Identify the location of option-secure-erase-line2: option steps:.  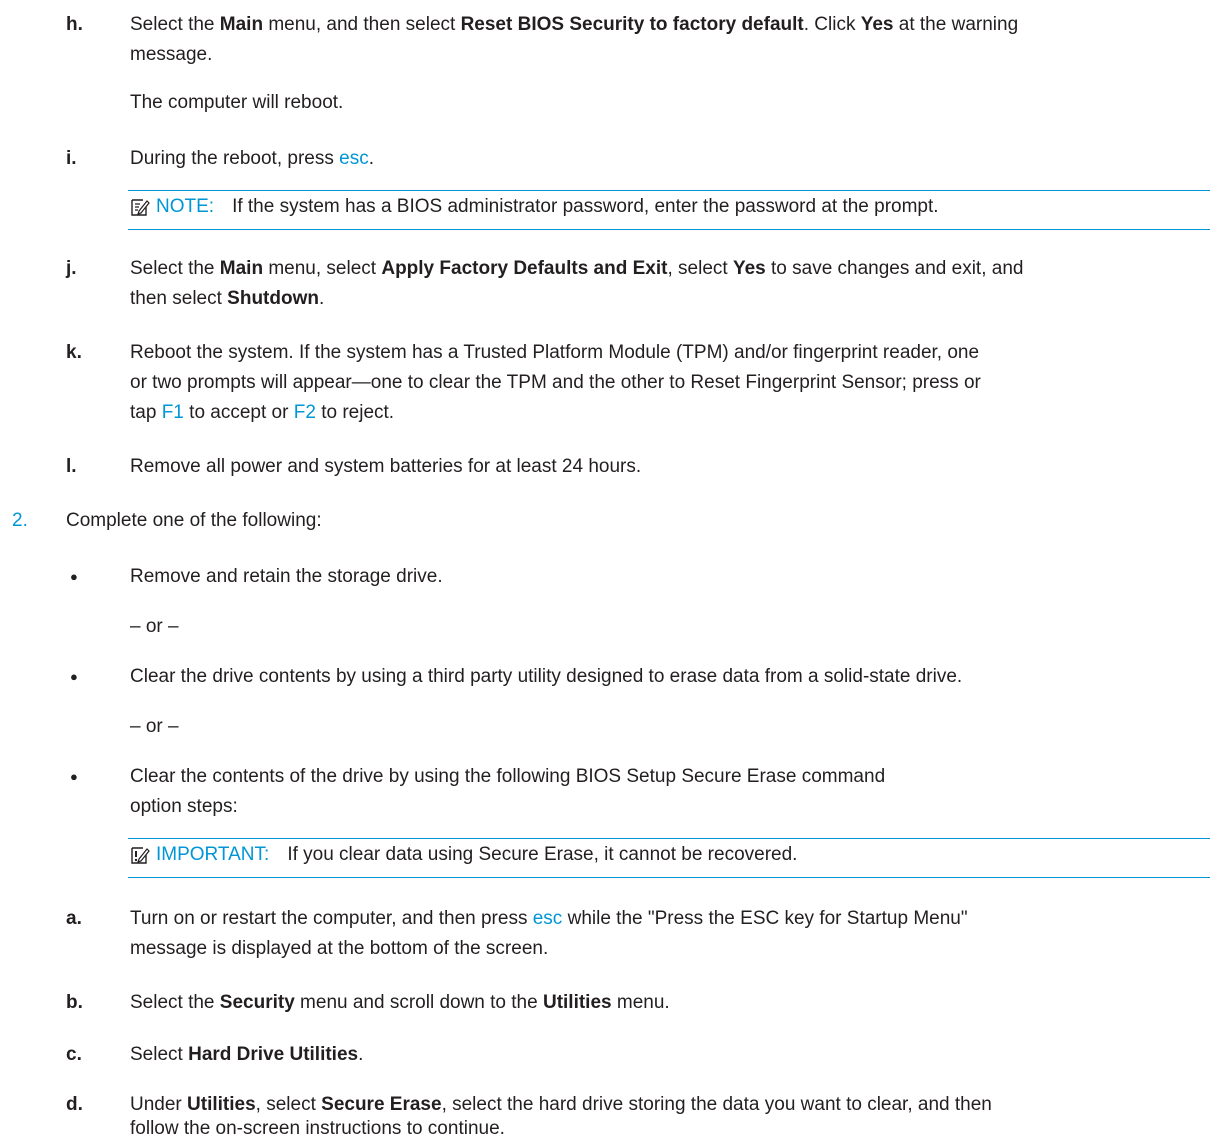
(184, 806).